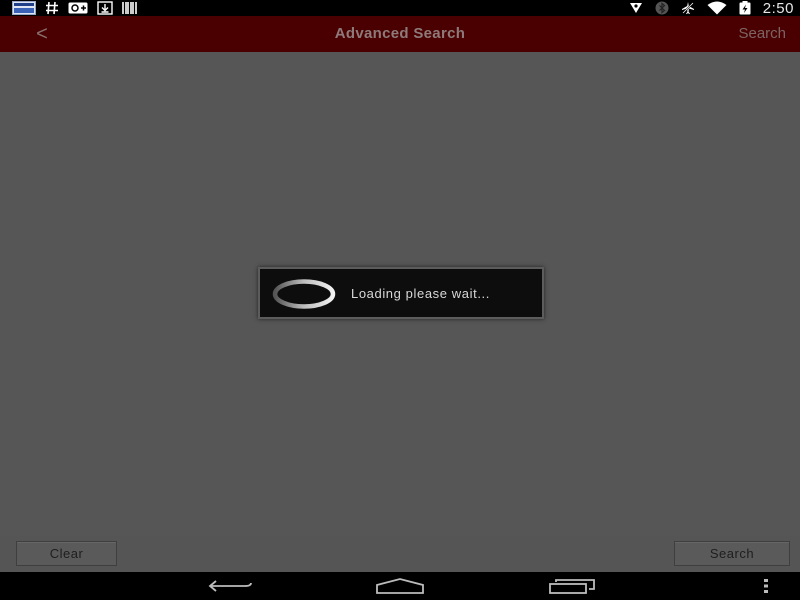 This screenshot has height=600, width=800. What do you see at coordinates (130, 8) in the screenshot?
I see `barcode-icon` at bounding box center [130, 8].